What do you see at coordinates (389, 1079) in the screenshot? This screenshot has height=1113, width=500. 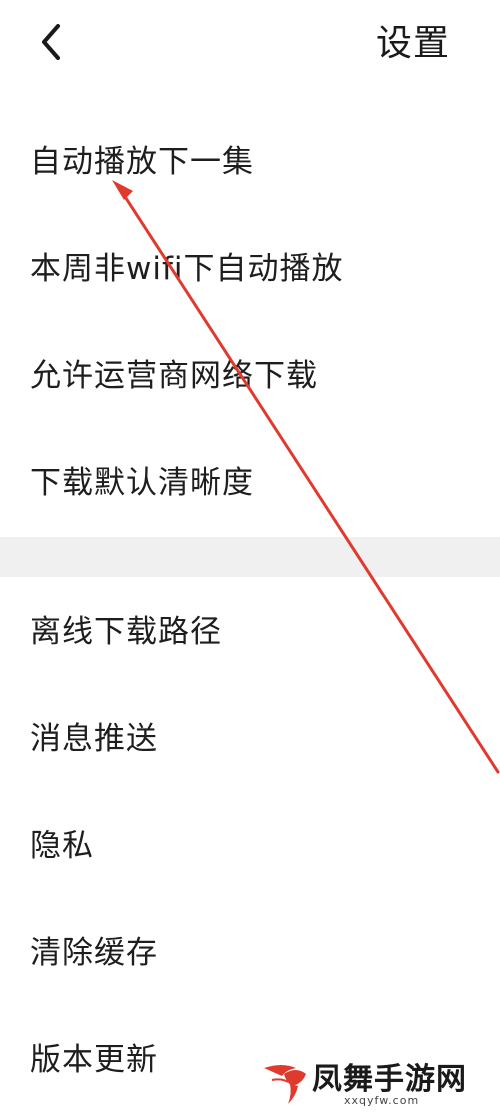 I see `watermark-name: 凤舞手游网` at bounding box center [389, 1079].